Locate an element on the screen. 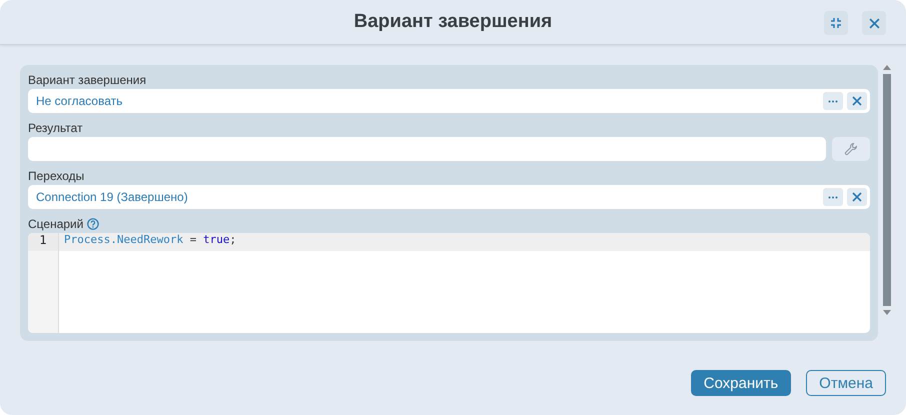  field-label: Вариант завершения is located at coordinates (87, 80).